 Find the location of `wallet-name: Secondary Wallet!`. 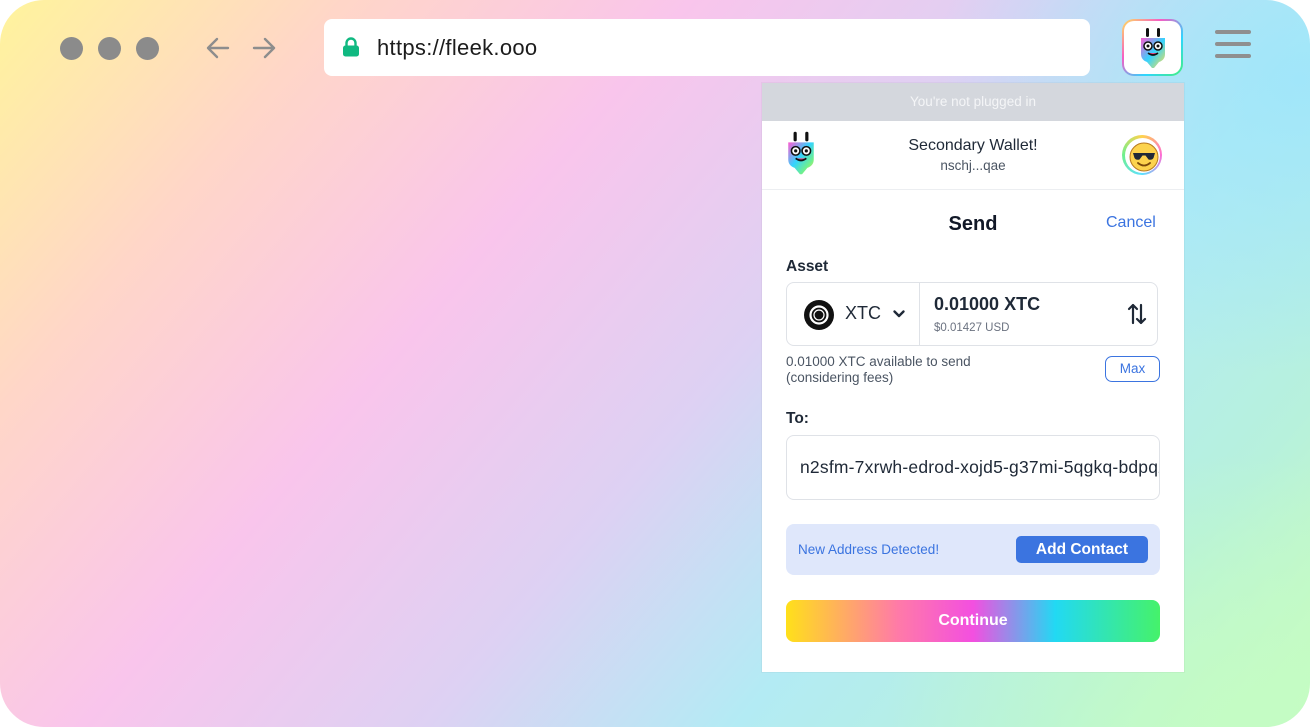

wallet-name: Secondary Wallet! is located at coordinates (973, 145).